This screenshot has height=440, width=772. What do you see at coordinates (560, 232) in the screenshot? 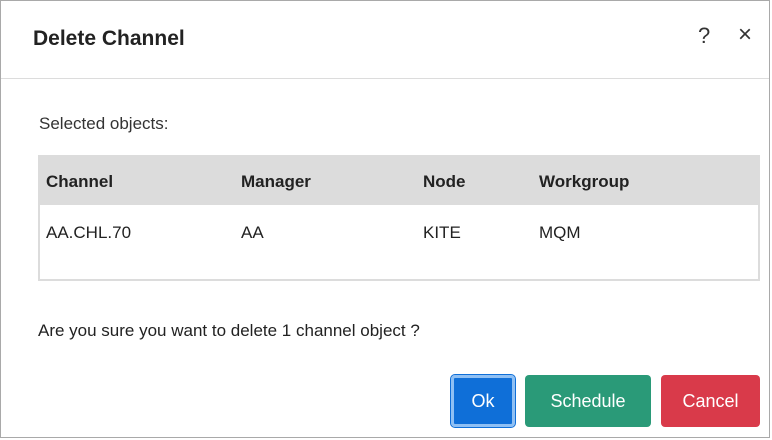
I see `cell-workgroup: MQM` at bounding box center [560, 232].